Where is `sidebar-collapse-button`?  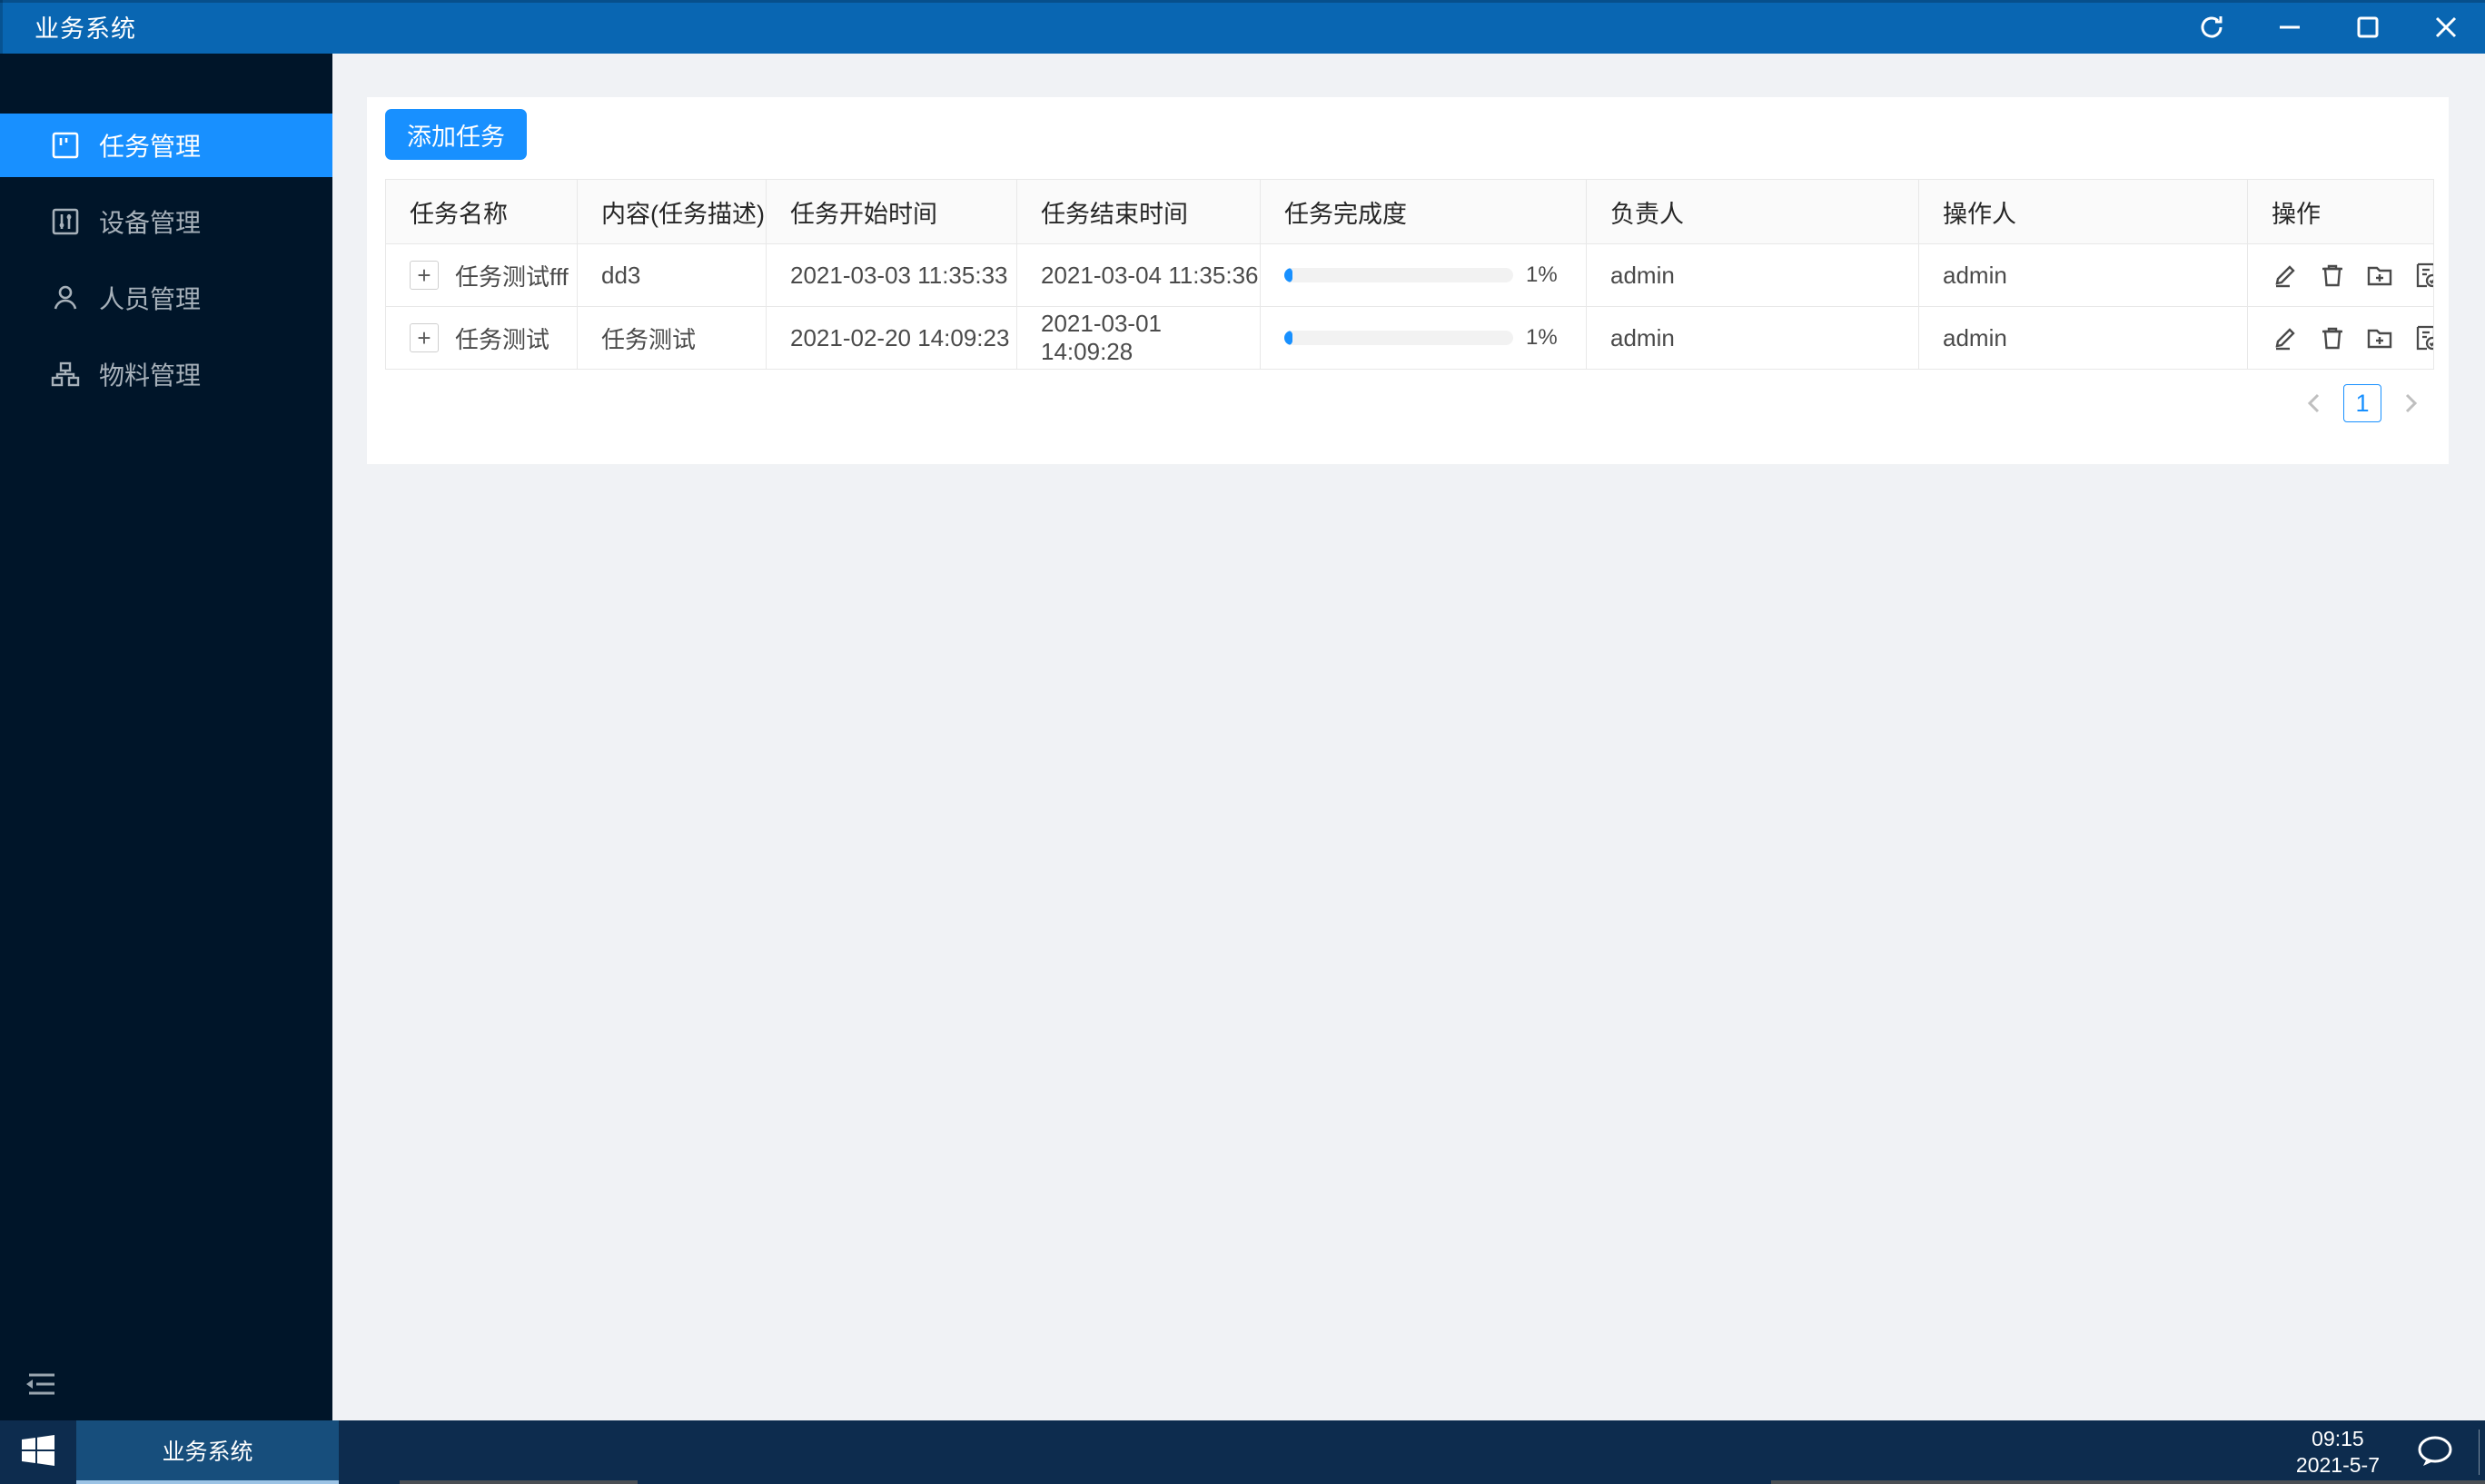
sidebar-collapse-button is located at coordinates (42, 1384).